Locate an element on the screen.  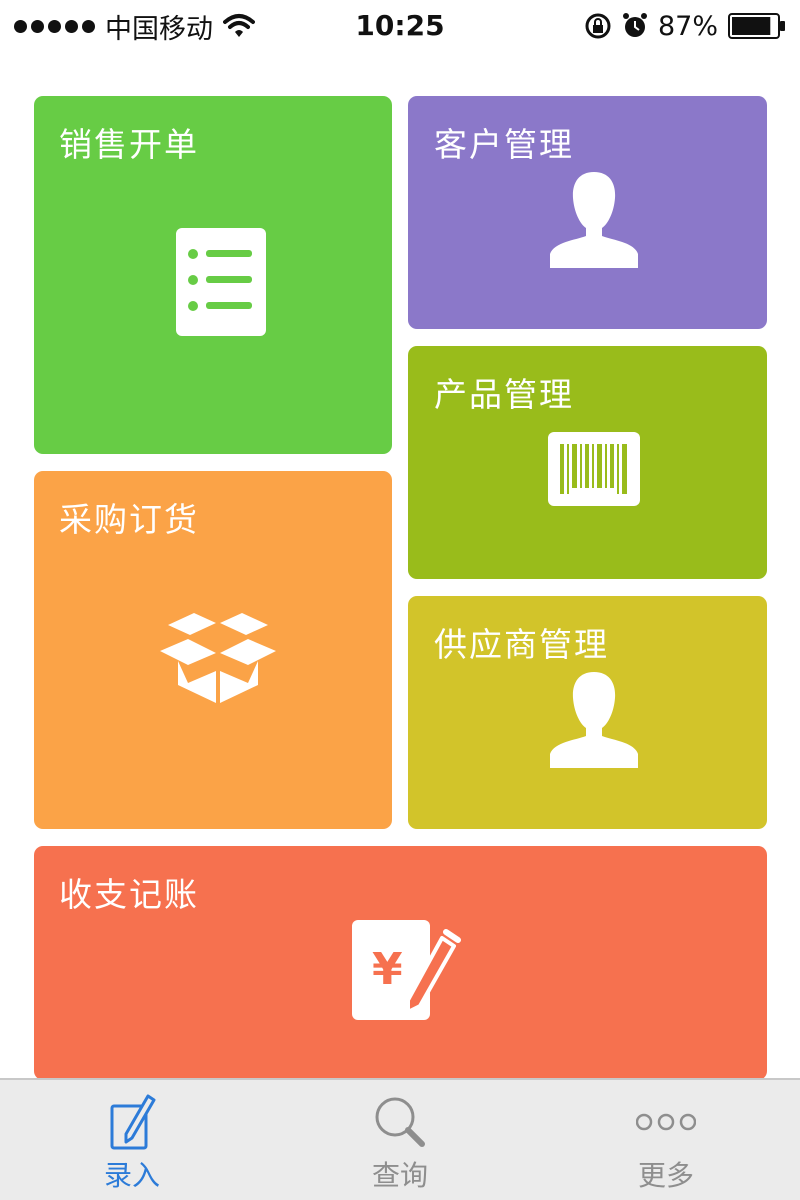
tile-purchase-order: 采购订货 is located at coordinates (213, 650).